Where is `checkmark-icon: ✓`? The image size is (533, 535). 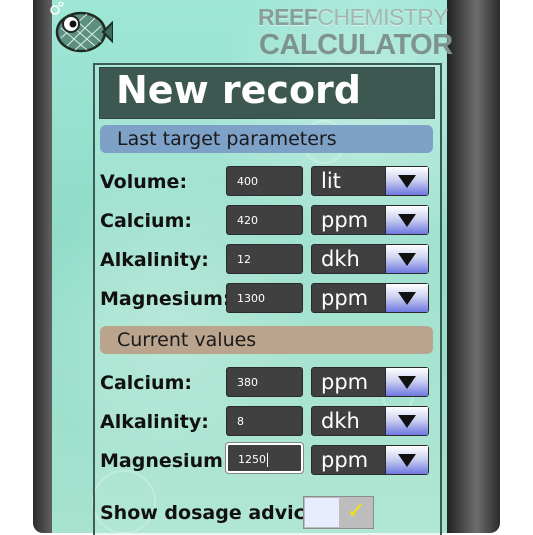
checkmark-icon: ✓ is located at coordinates (356, 511).